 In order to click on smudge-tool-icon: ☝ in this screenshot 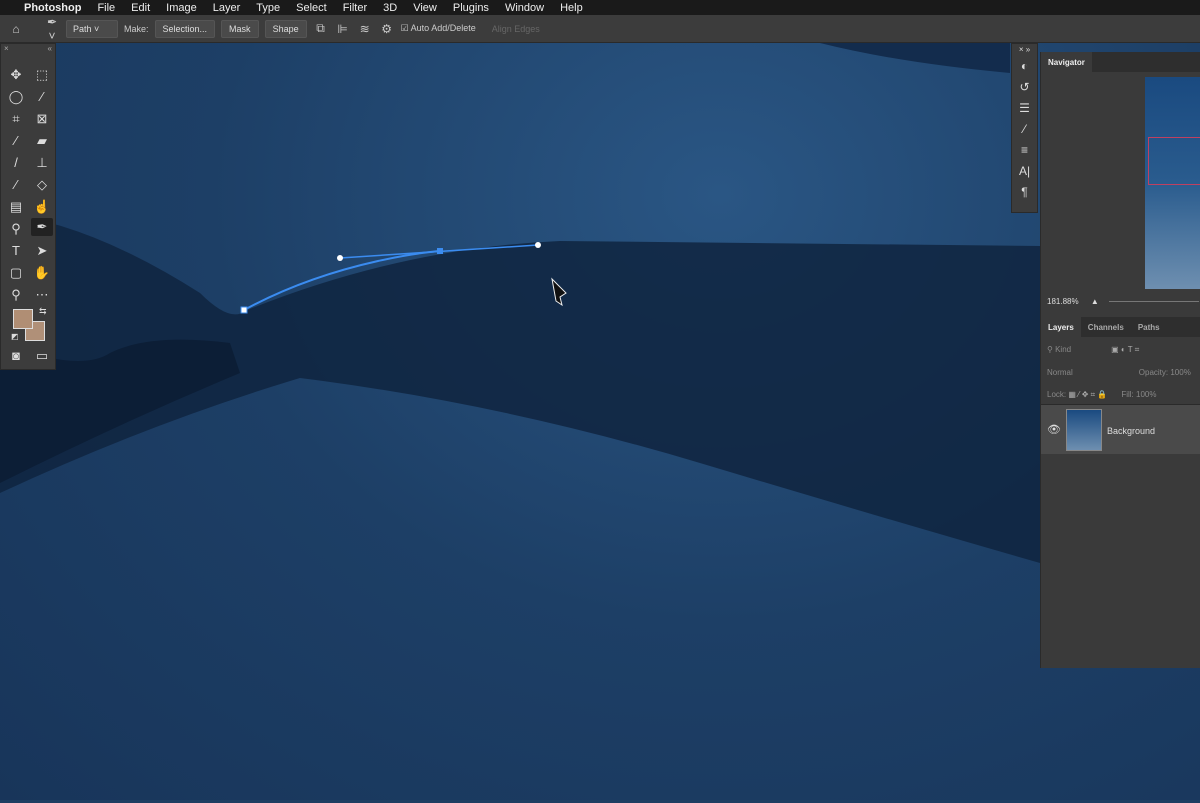, I will do `click(42, 207)`.